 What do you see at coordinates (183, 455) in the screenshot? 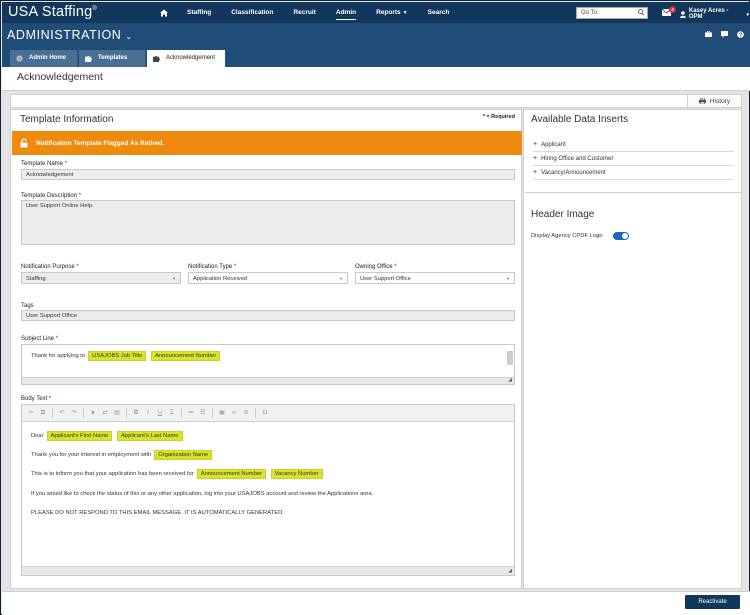
I see `insert-organization-name: Organization Name` at bounding box center [183, 455].